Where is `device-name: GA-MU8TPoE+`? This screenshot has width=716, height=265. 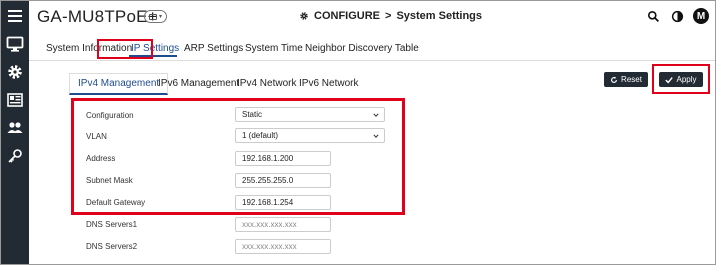 device-name: GA-MU8TPoE+ is located at coordinates (97, 16).